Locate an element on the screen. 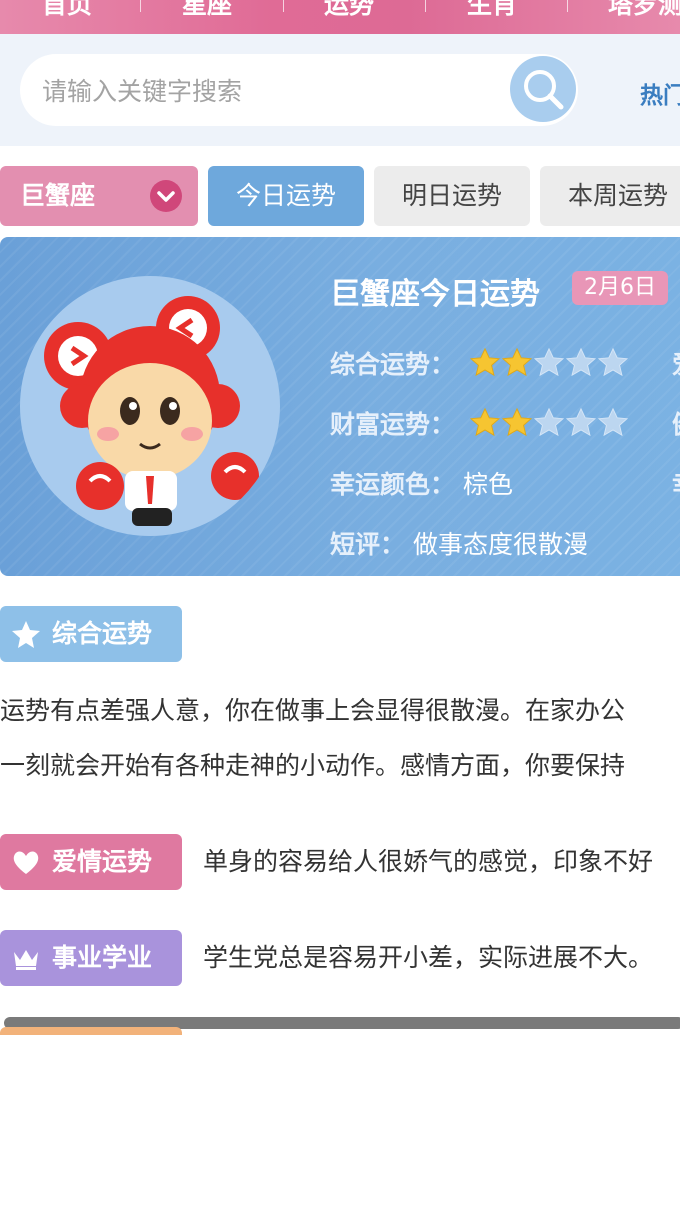 This screenshot has height=1216, width=680. section-title-love: 爱情运势 is located at coordinates (102, 861).